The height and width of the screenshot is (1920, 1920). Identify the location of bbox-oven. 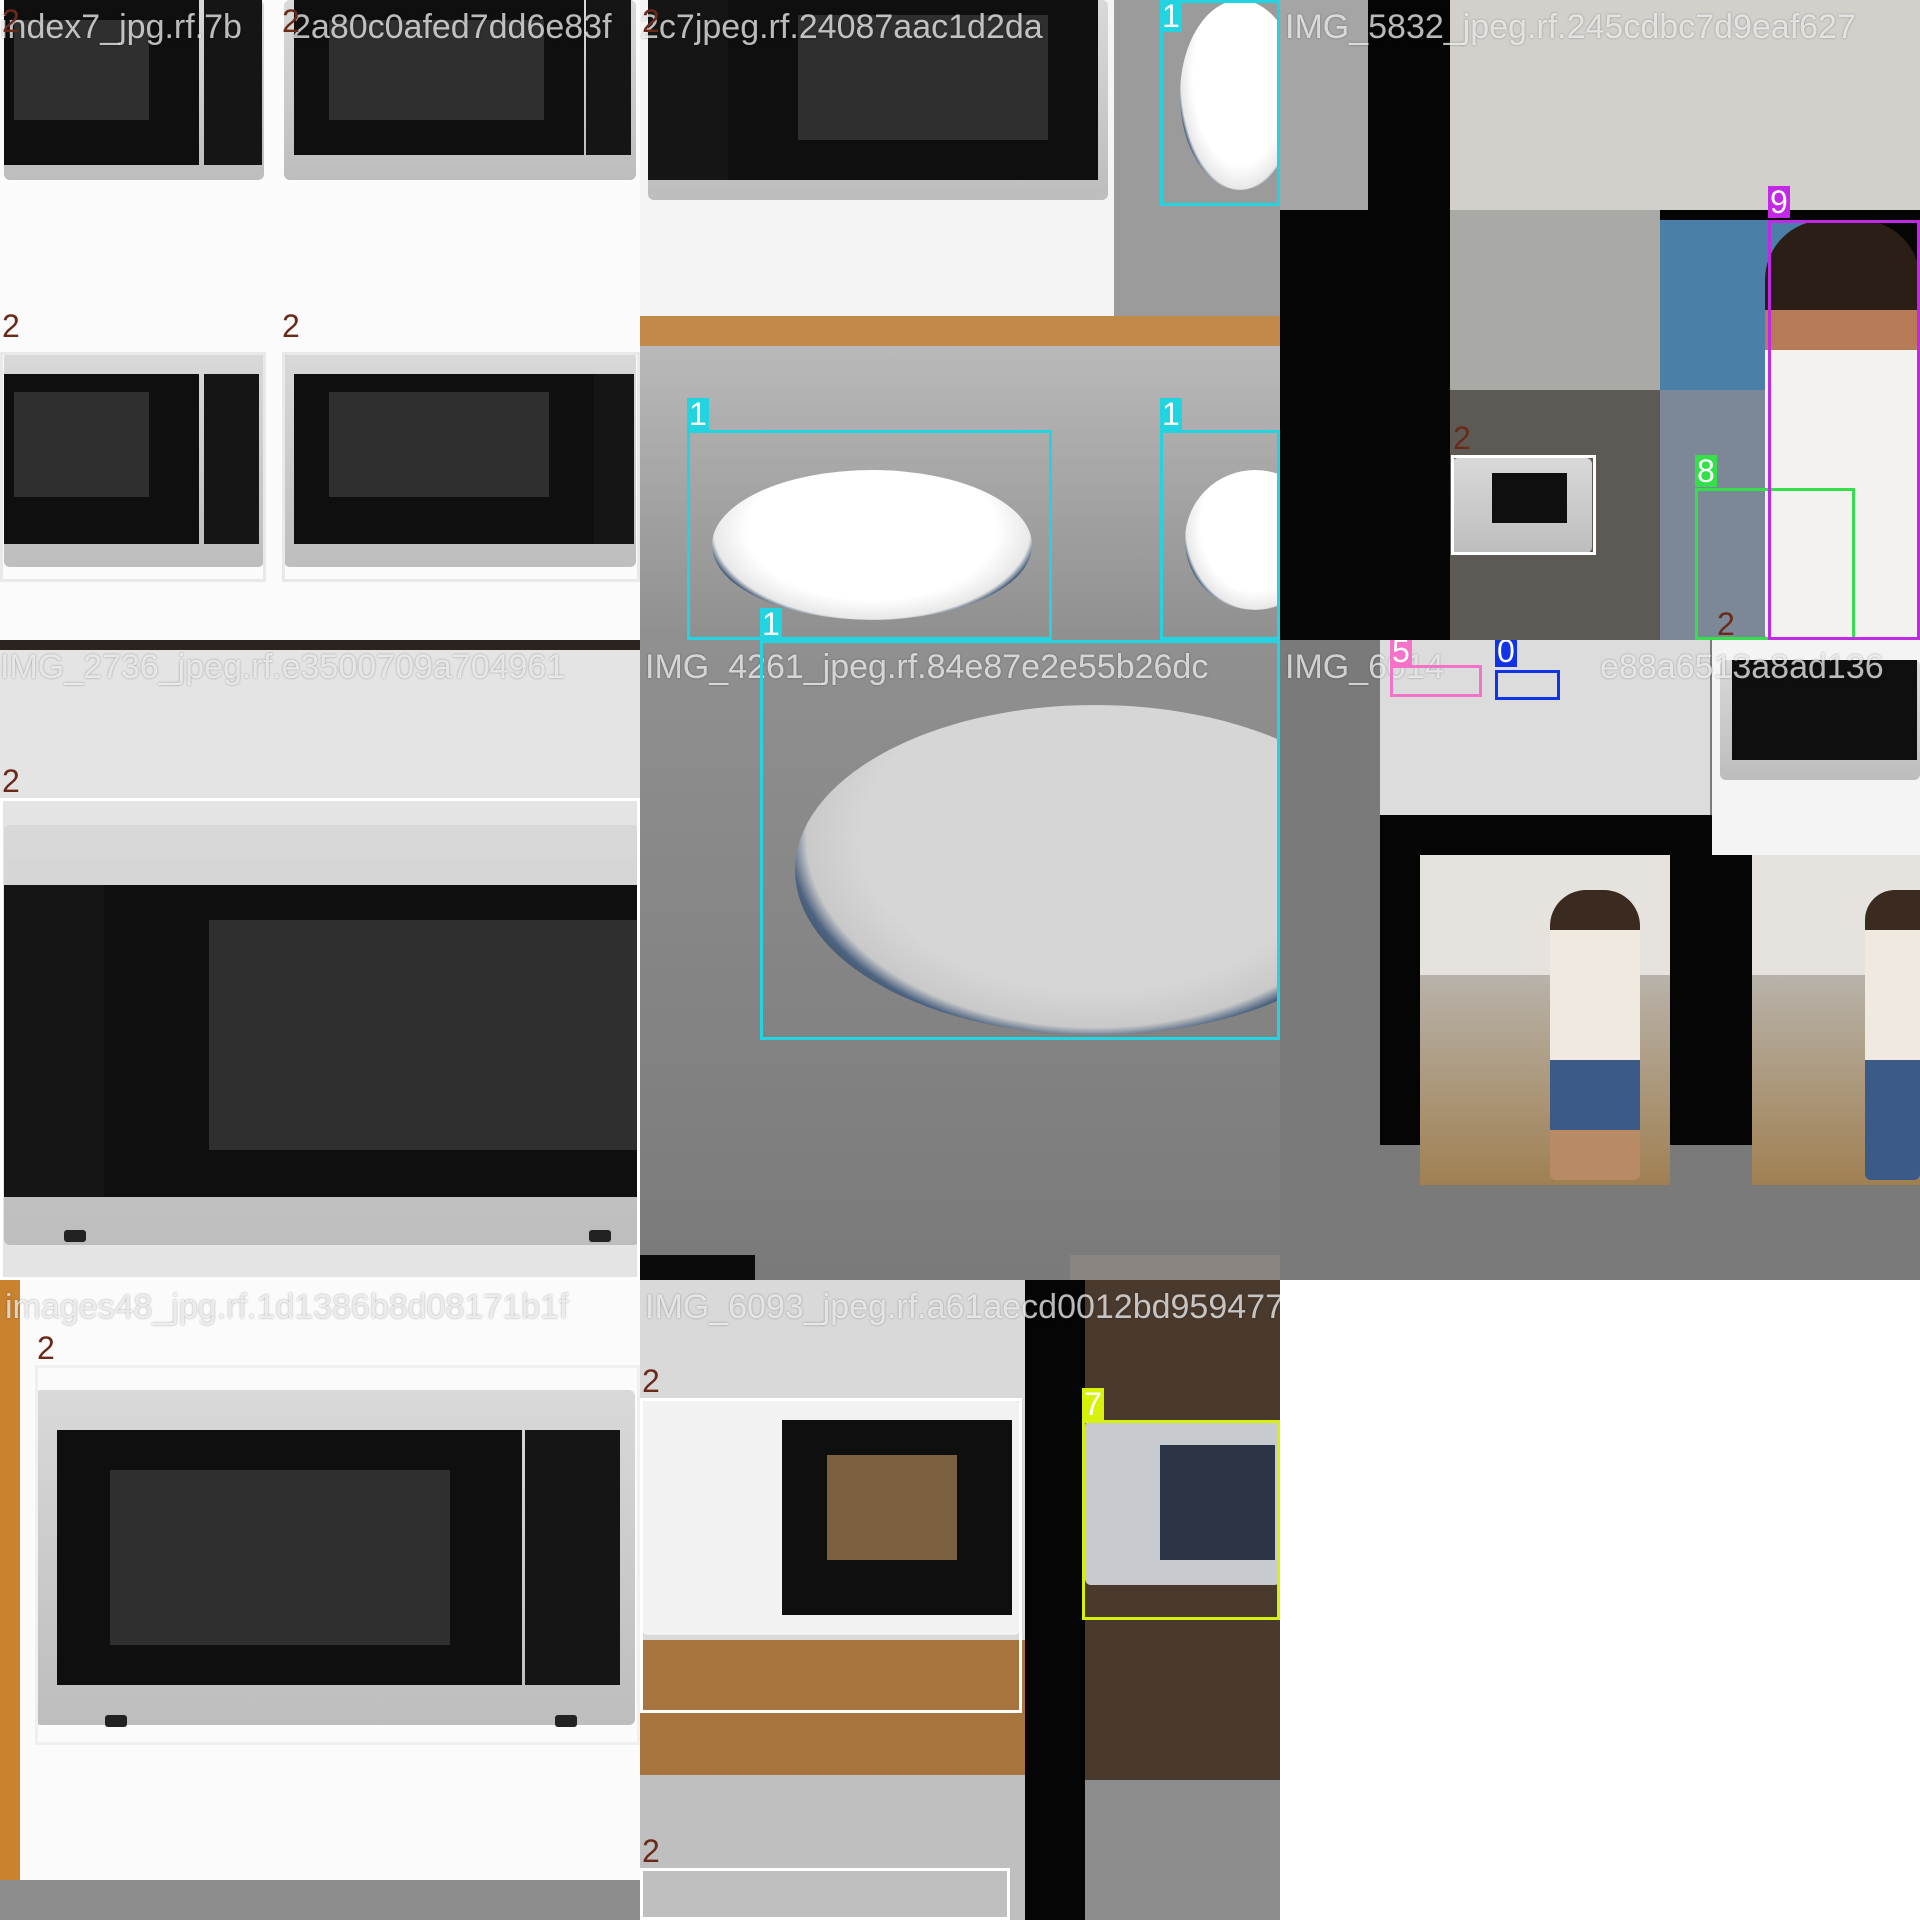
(1181, 1520).